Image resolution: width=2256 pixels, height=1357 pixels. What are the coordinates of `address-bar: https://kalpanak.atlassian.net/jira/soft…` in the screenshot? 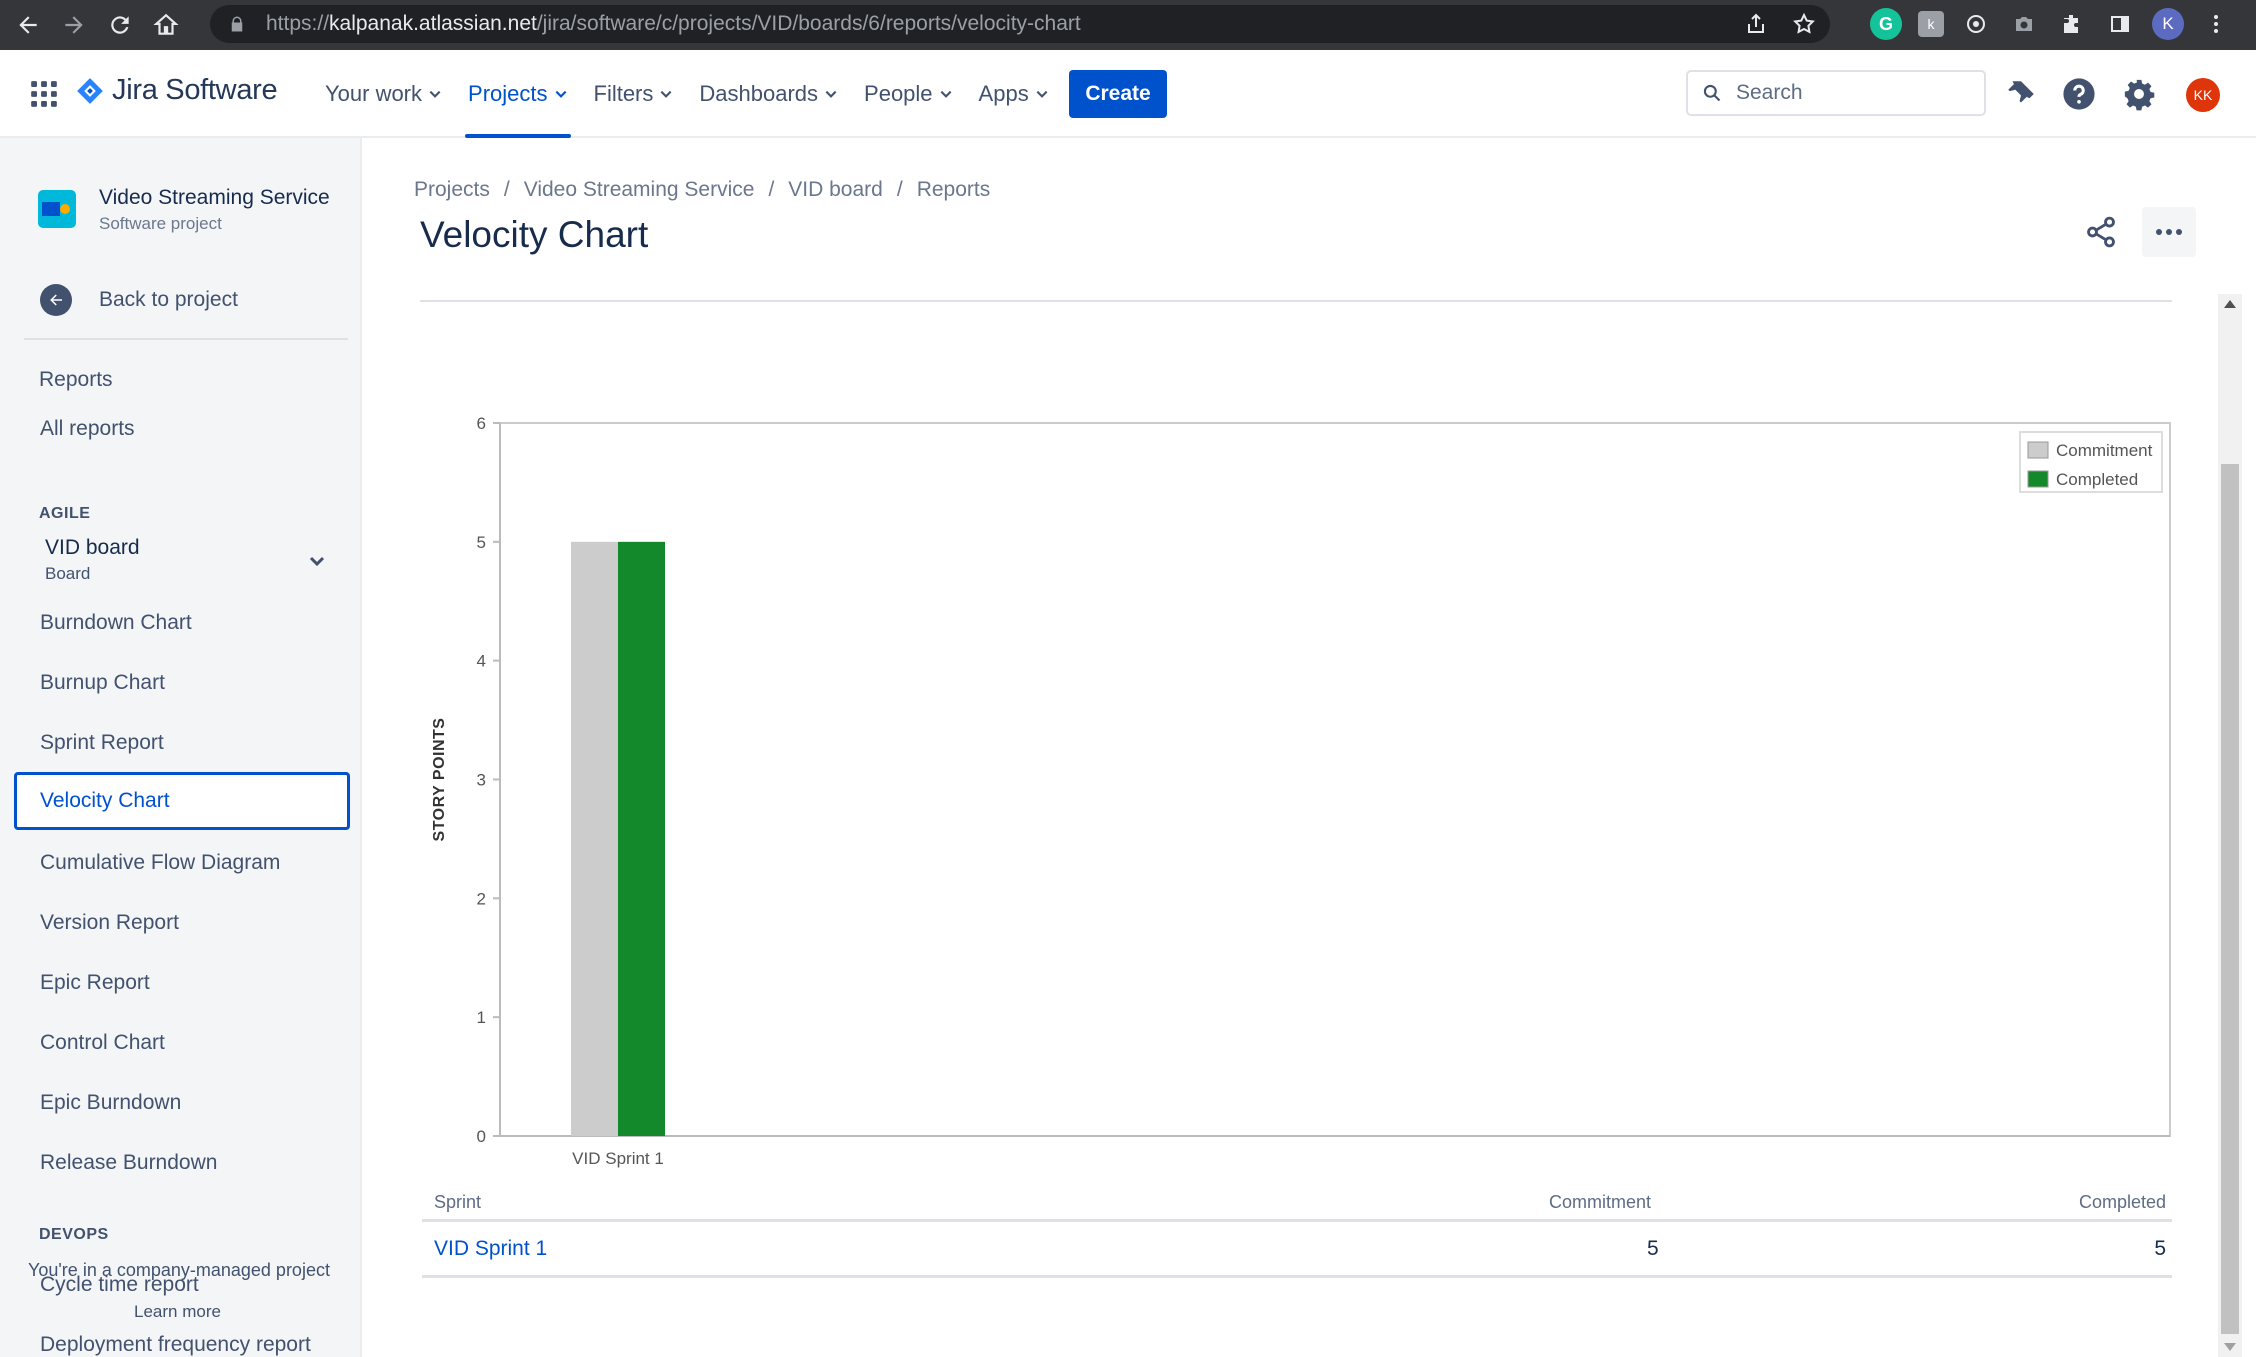 It's located at (1020, 24).